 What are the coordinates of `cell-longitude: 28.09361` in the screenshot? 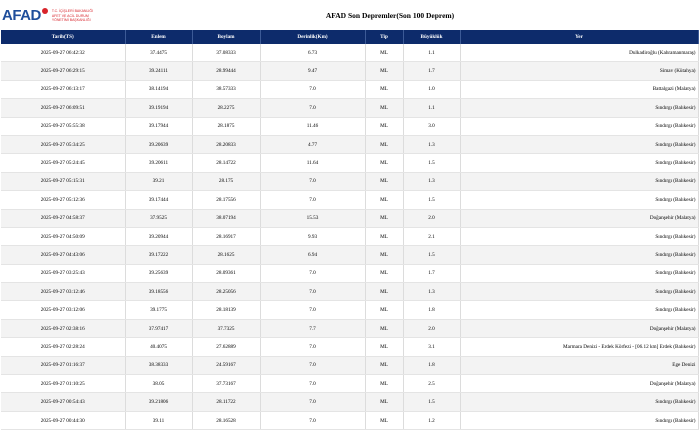 It's located at (226, 274).